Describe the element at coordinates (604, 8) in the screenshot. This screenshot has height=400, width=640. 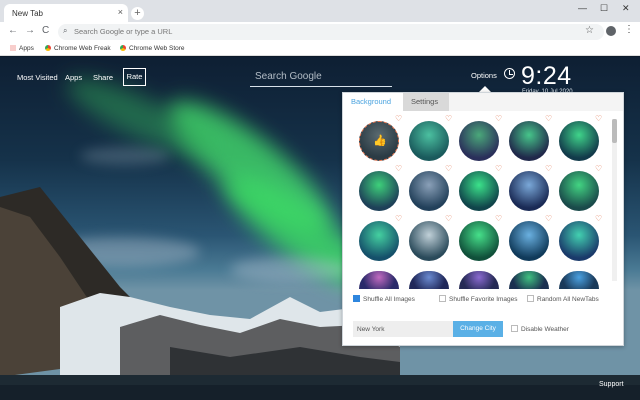
I see `maximize-icon: ☐` at that location.